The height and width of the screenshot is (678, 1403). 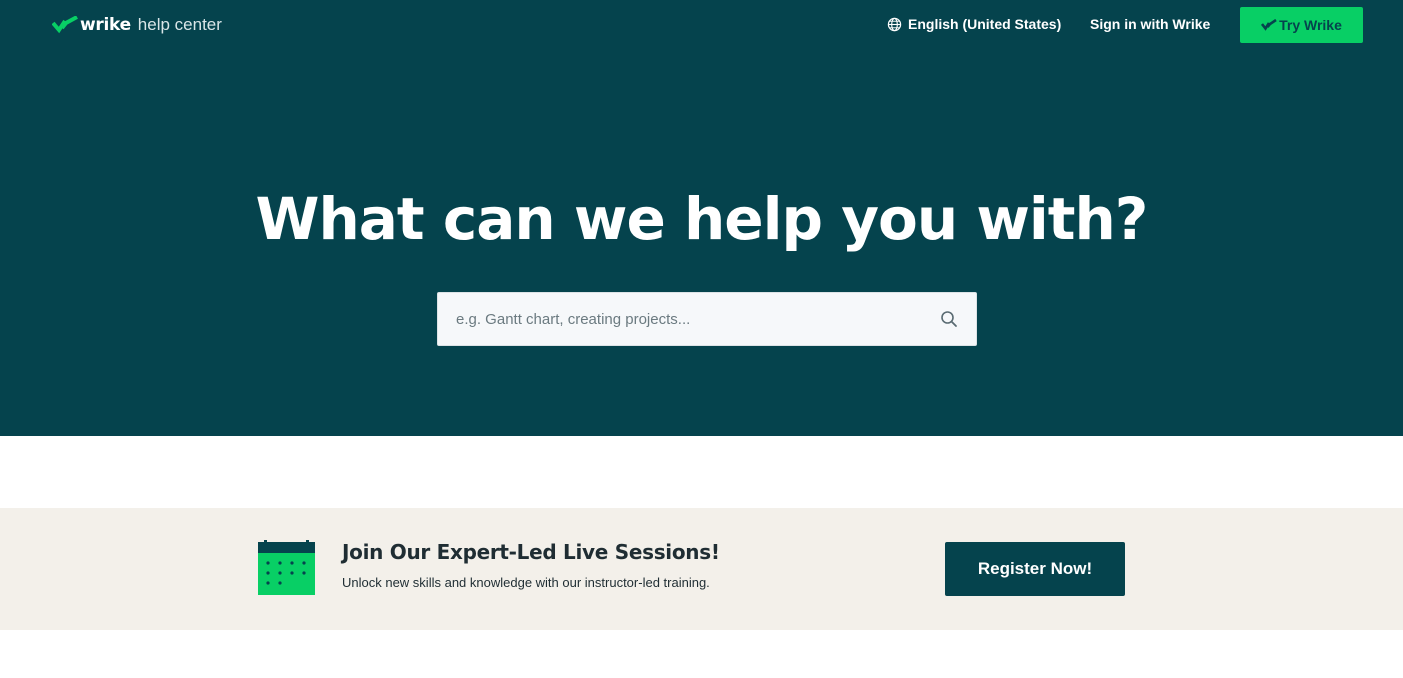 I want to click on search-icon, so click(x=949, y=319).